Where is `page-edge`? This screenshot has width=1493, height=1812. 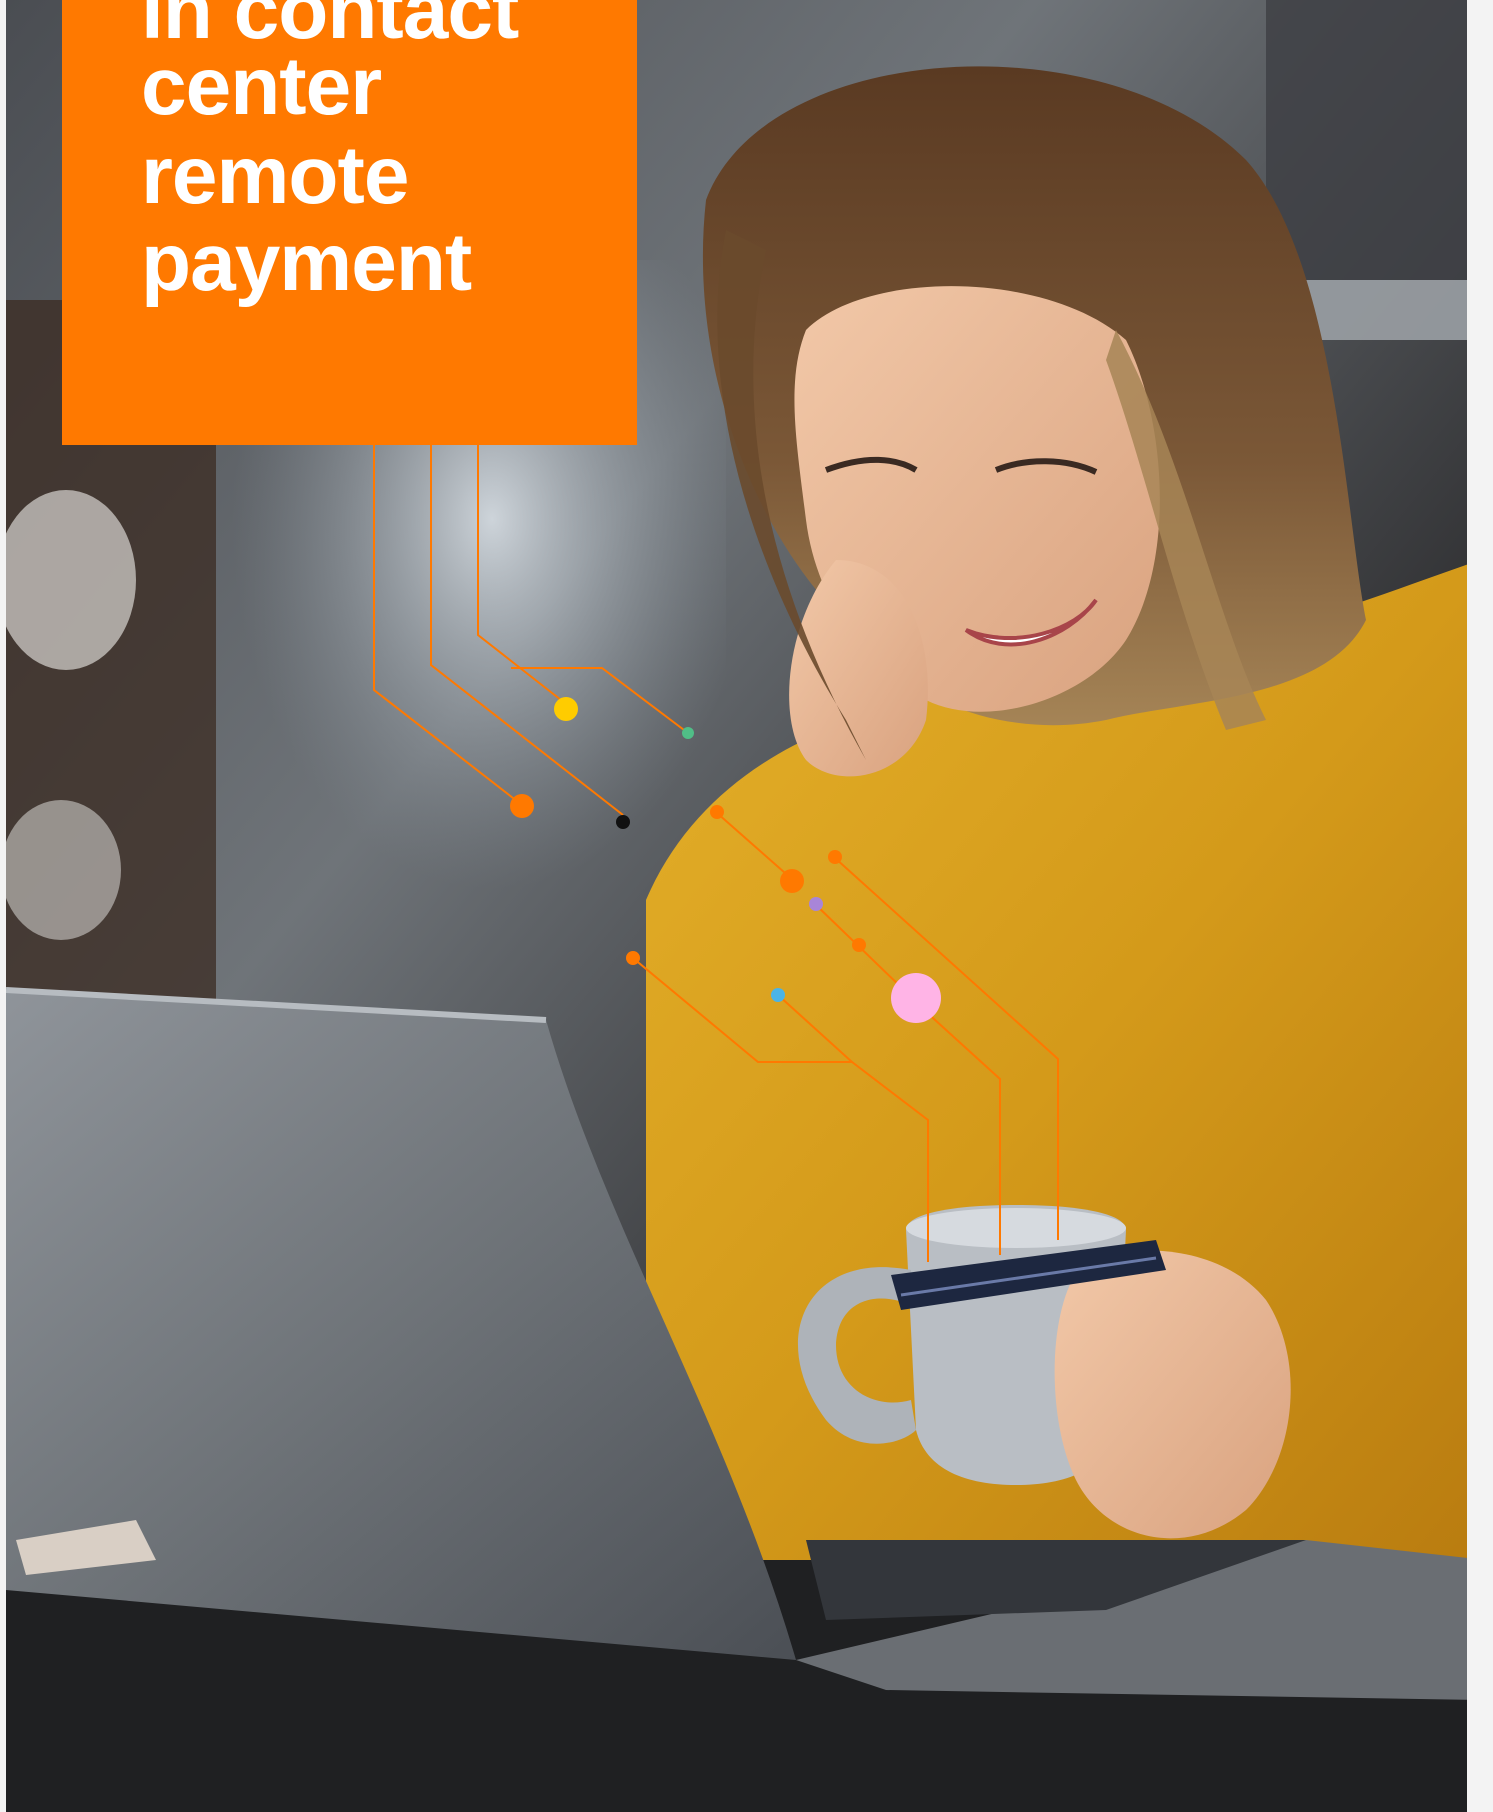
page-edge is located at coordinates (1473, 906).